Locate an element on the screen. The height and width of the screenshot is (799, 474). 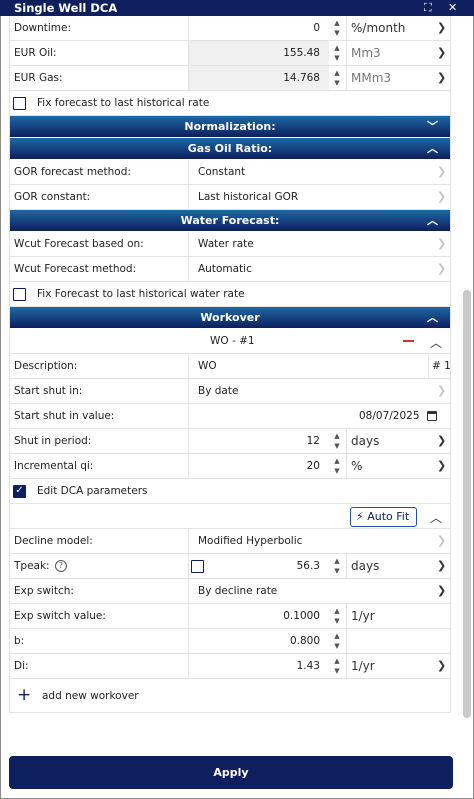
remove-workover-icon is located at coordinates (408, 341).